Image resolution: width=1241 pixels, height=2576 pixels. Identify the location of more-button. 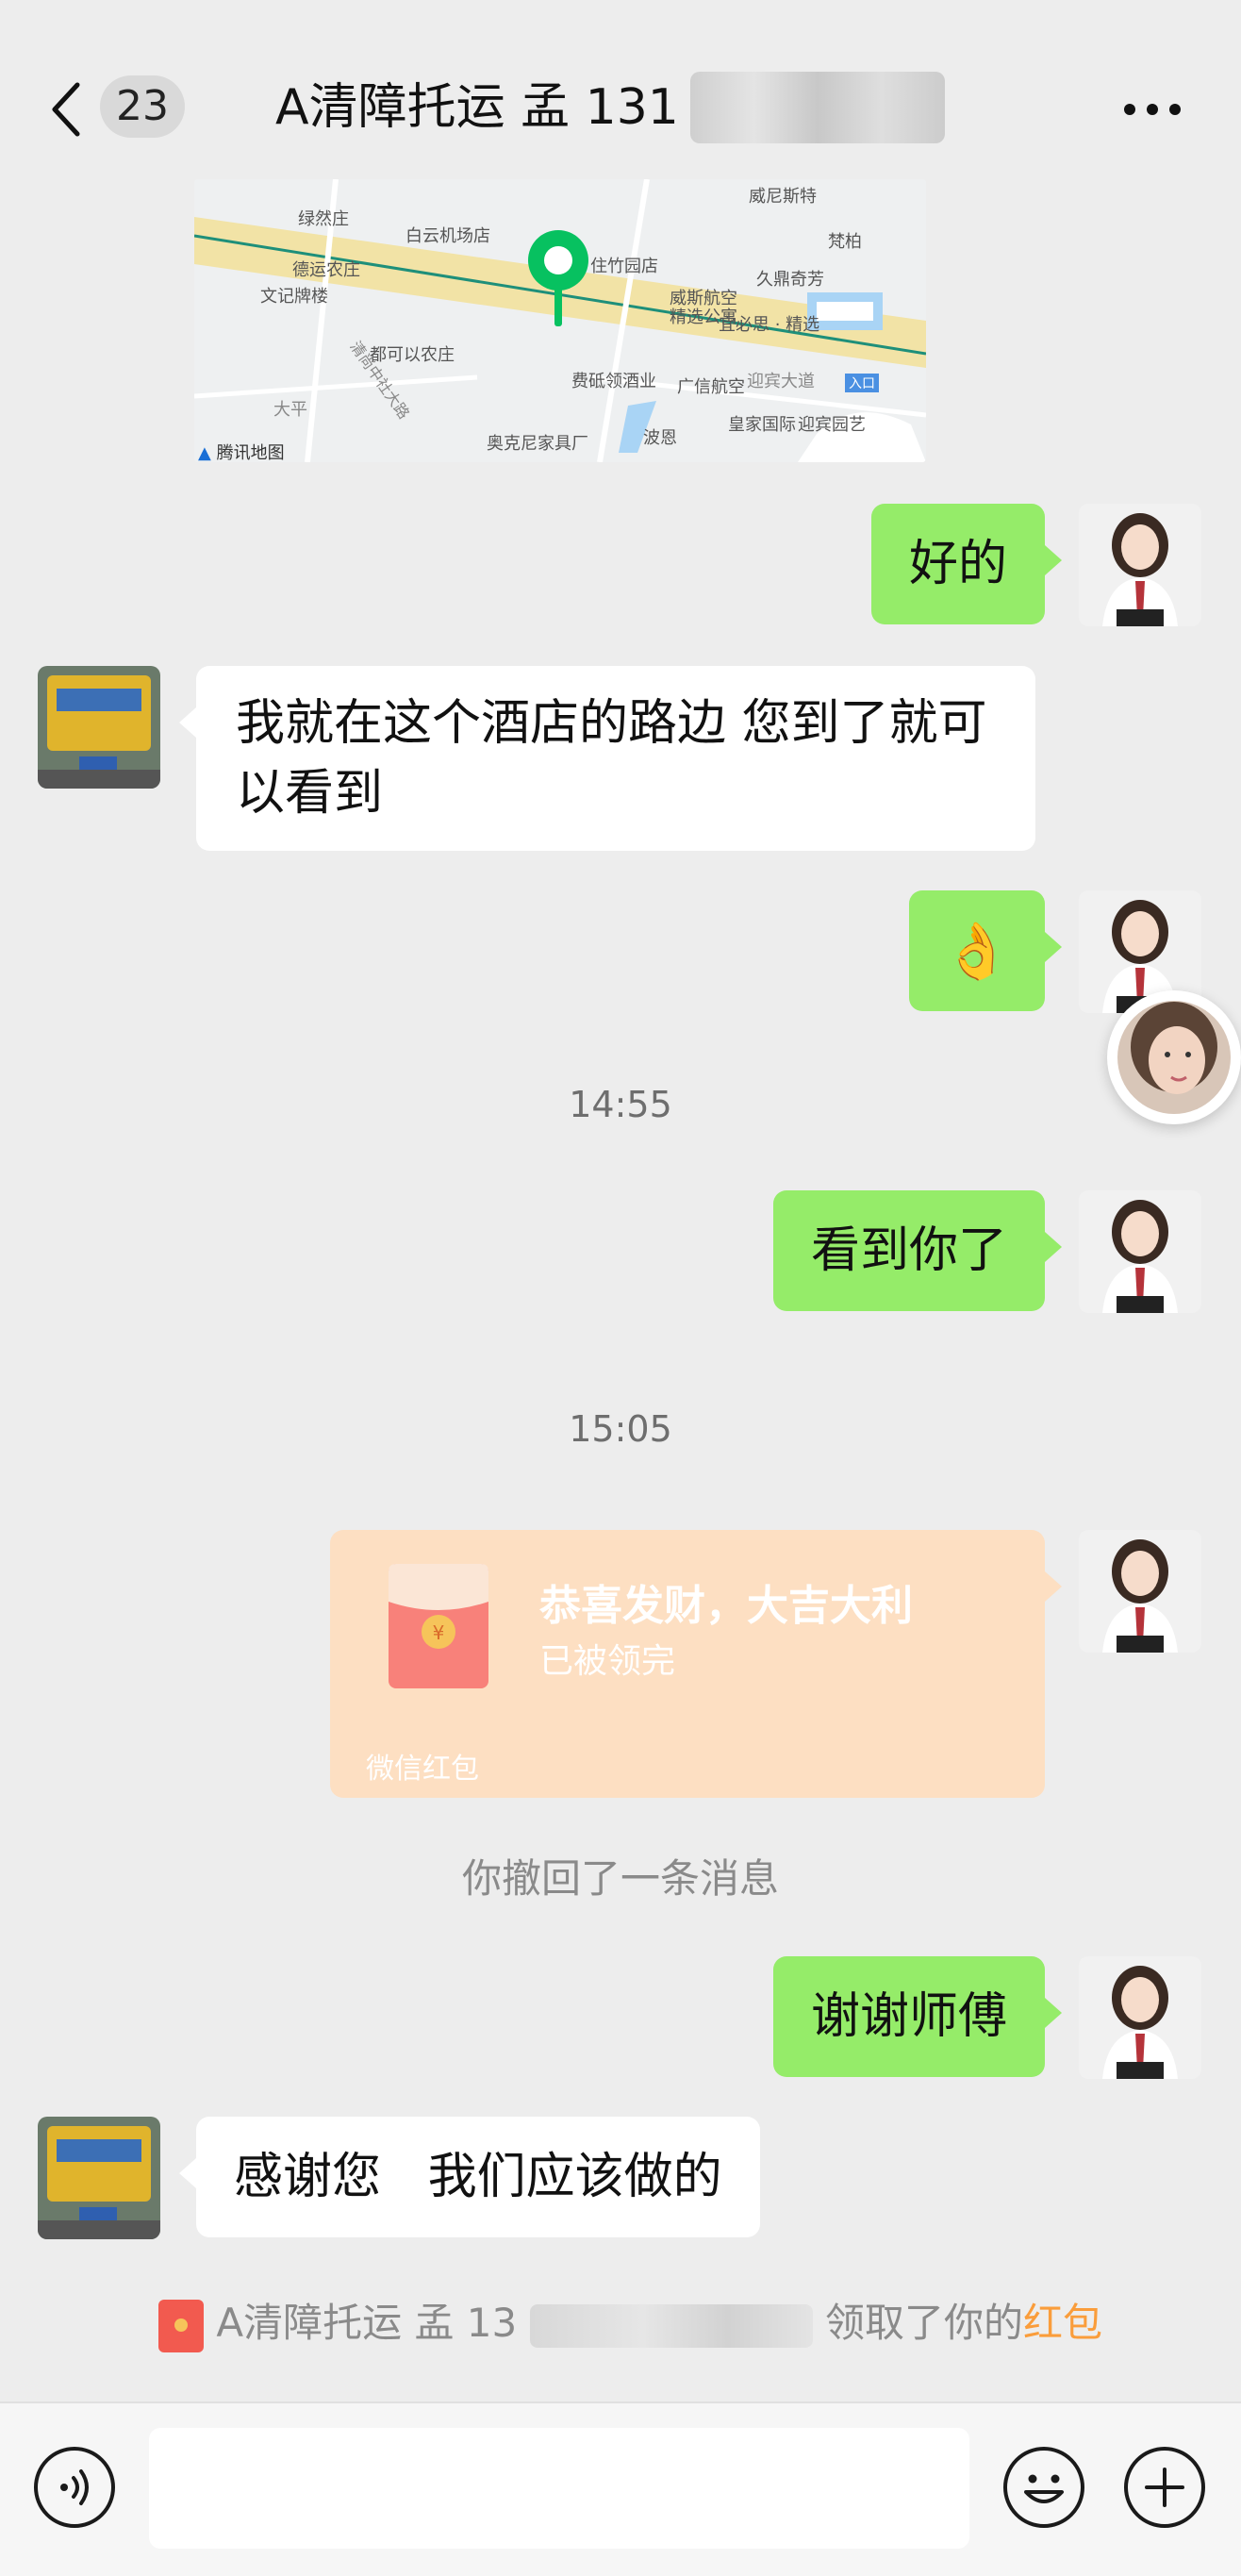
(1152, 109).